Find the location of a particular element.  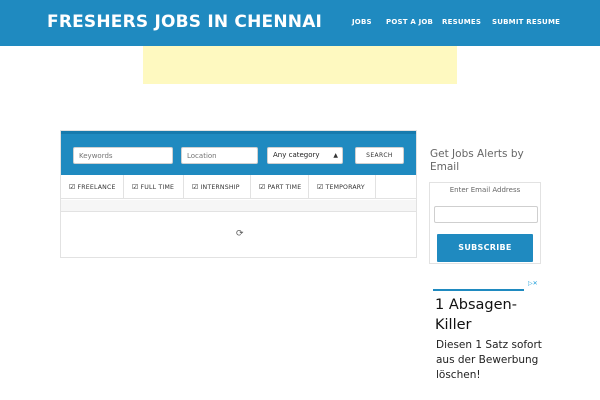

nav-resumes: RESUMES is located at coordinates (461, 22).